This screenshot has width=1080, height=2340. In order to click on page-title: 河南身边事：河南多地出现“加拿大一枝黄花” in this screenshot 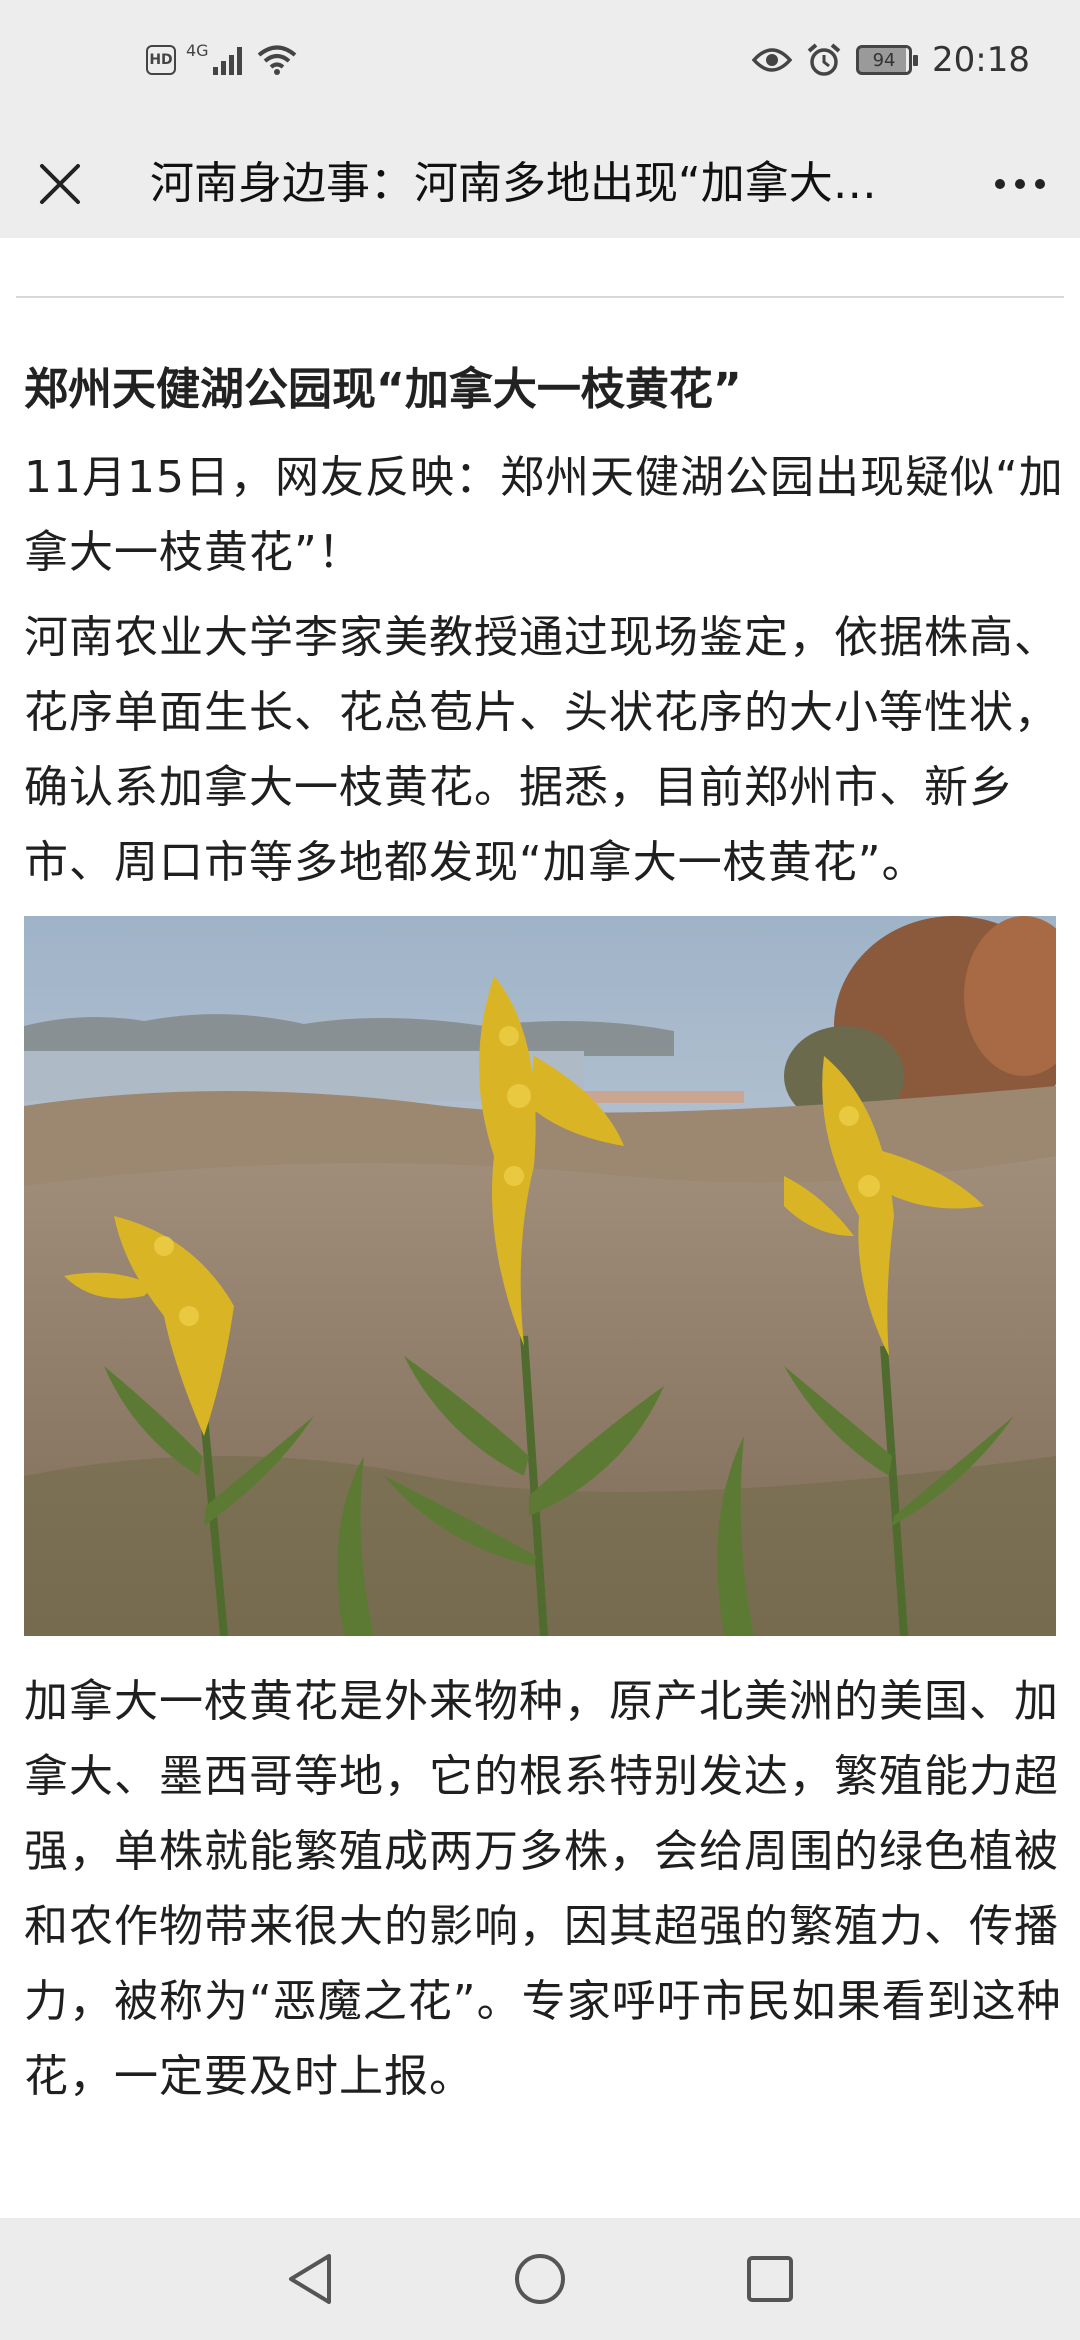, I will do `click(535, 183)`.